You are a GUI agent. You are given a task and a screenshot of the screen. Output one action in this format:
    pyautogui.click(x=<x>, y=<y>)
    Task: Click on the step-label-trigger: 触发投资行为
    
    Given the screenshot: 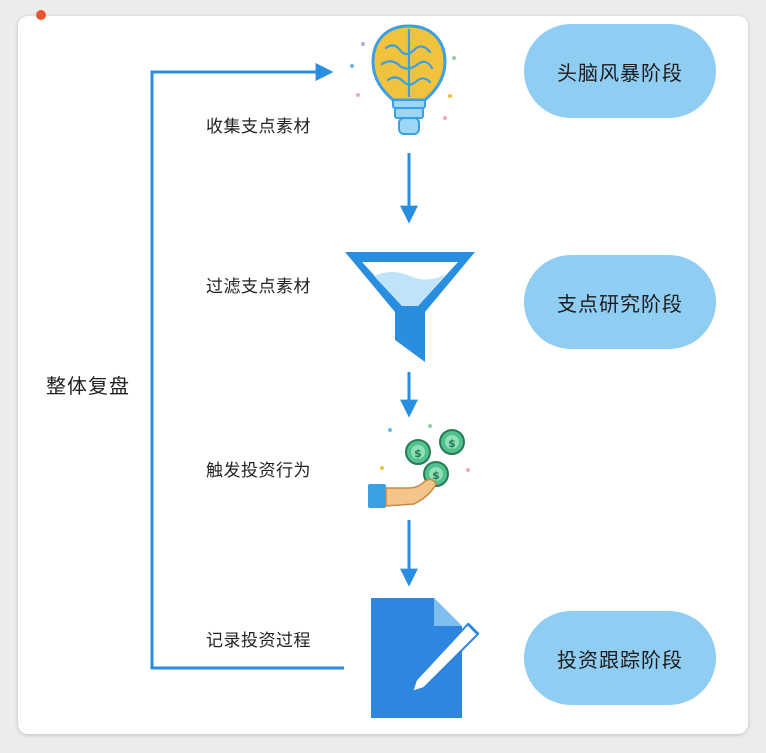 What is the action you would take?
    pyautogui.click(x=258, y=471)
    